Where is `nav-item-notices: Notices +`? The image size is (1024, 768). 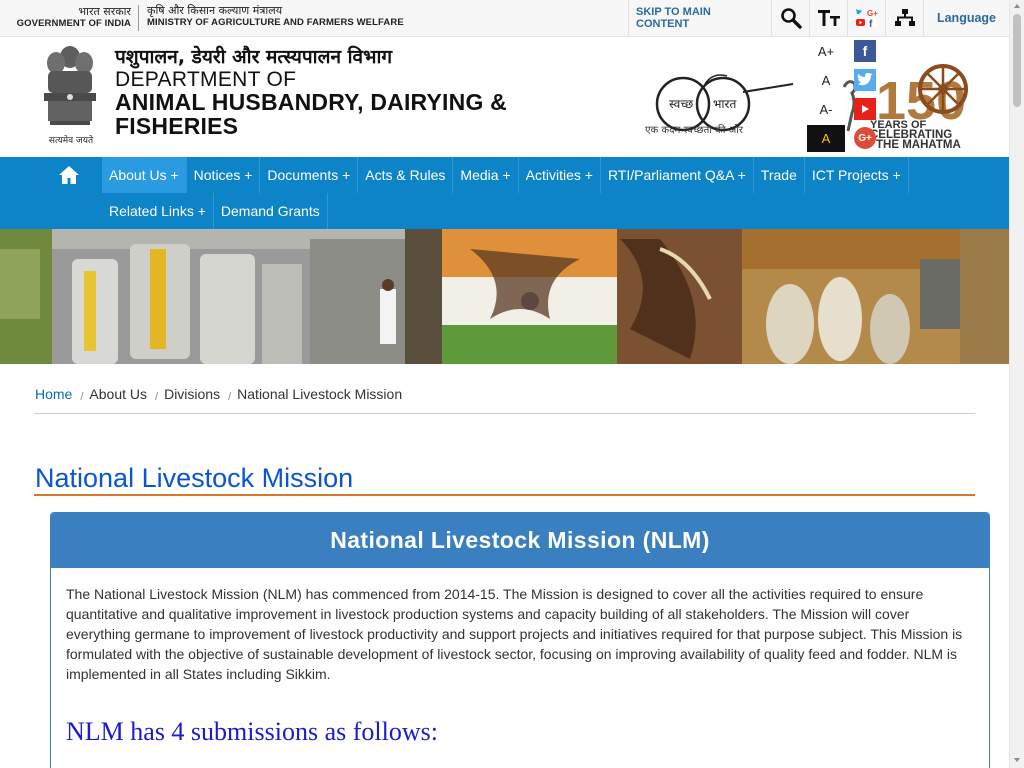
nav-item-notices: Notices + is located at coordinates (224, 175).